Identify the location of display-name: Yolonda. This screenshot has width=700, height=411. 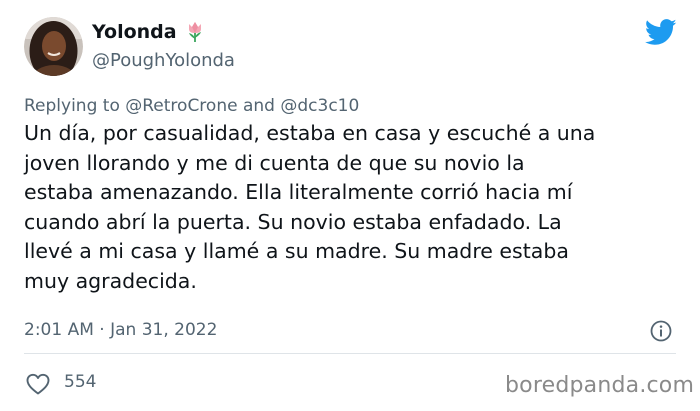
(148, 32).